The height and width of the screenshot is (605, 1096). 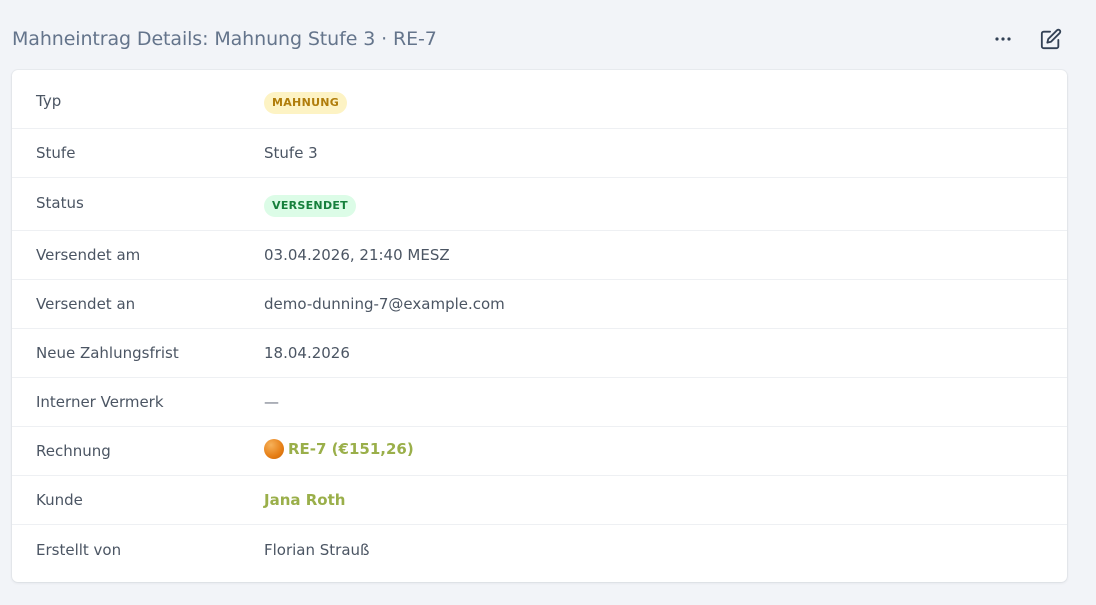 I want to click on detail-value: demo-dunning-7@example.com, so click(x=384, y=304).